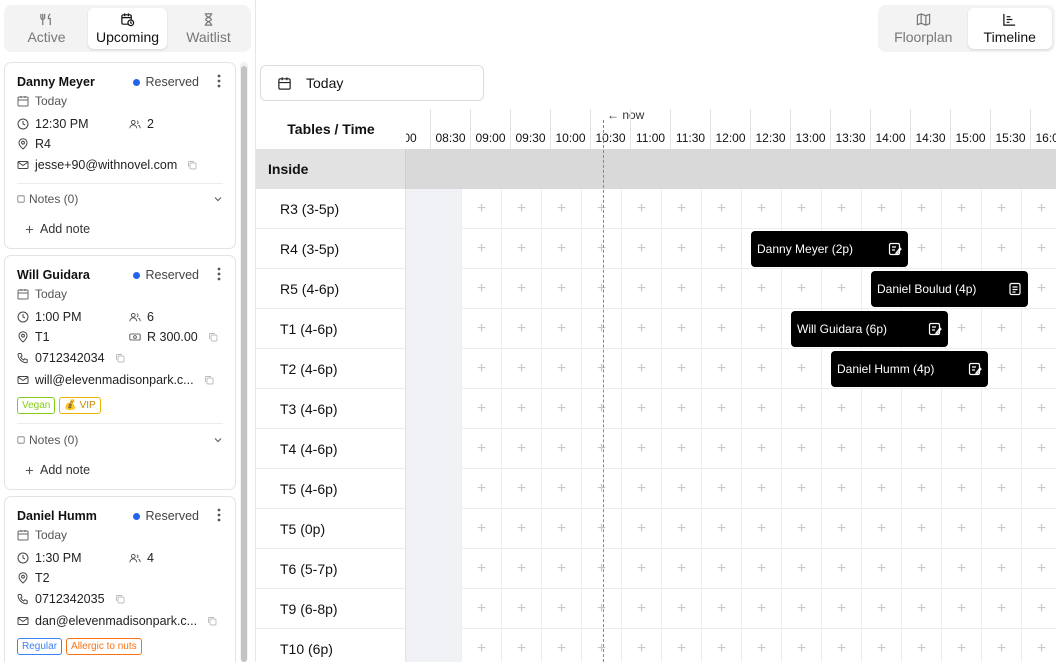 The height and width of the screenshot is (662, 1056). I want to click on table-name: R5 (4-6p), so click(331, 289).